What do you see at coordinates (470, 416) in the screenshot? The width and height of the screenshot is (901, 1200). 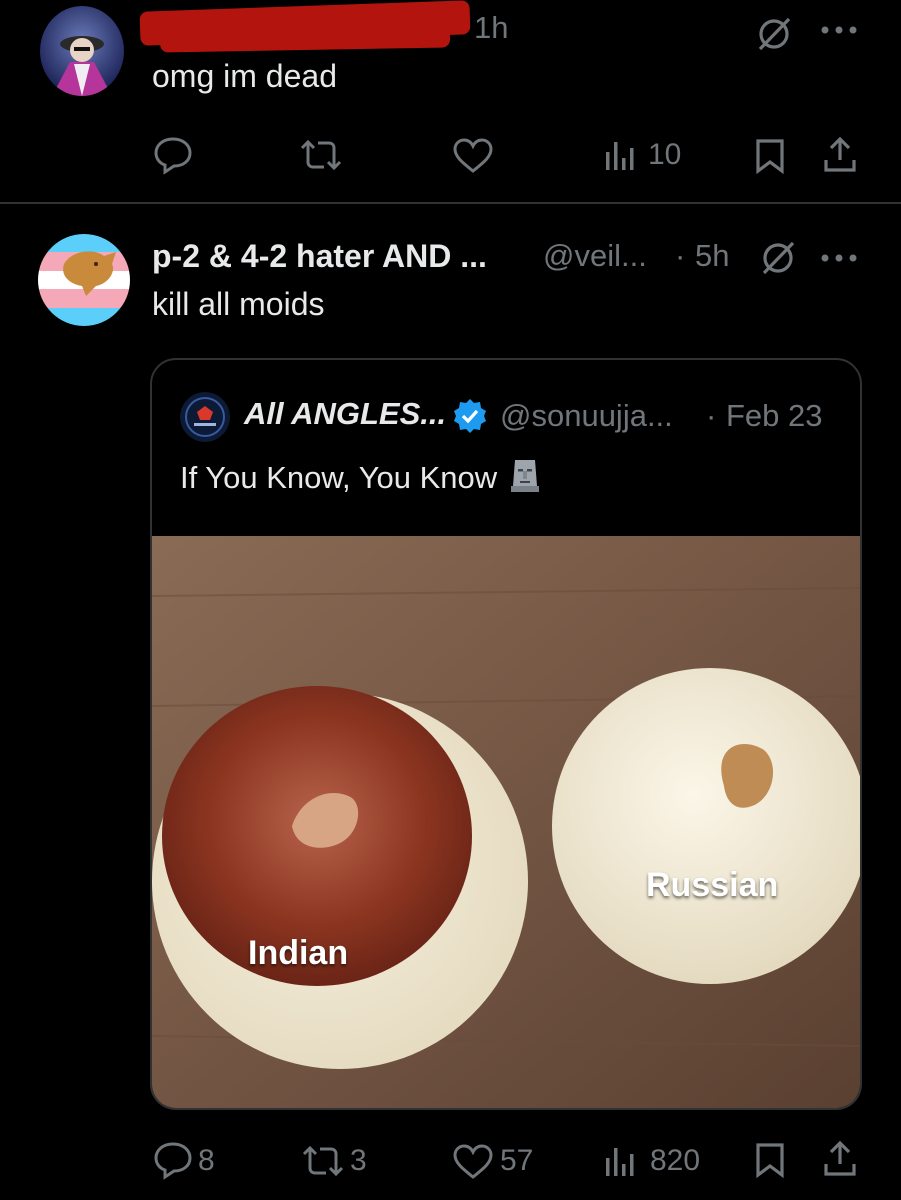 I see `verified-badge-icon` at bounding box center [470, 416].